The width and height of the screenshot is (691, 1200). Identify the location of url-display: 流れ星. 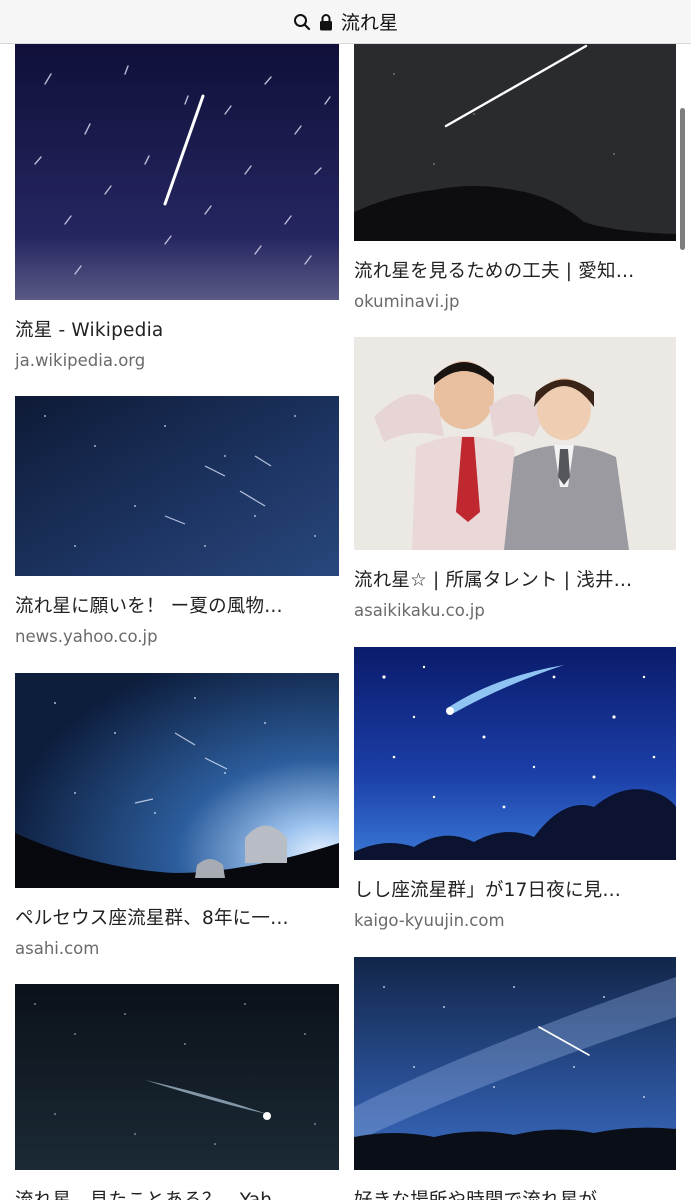
(345, 21).